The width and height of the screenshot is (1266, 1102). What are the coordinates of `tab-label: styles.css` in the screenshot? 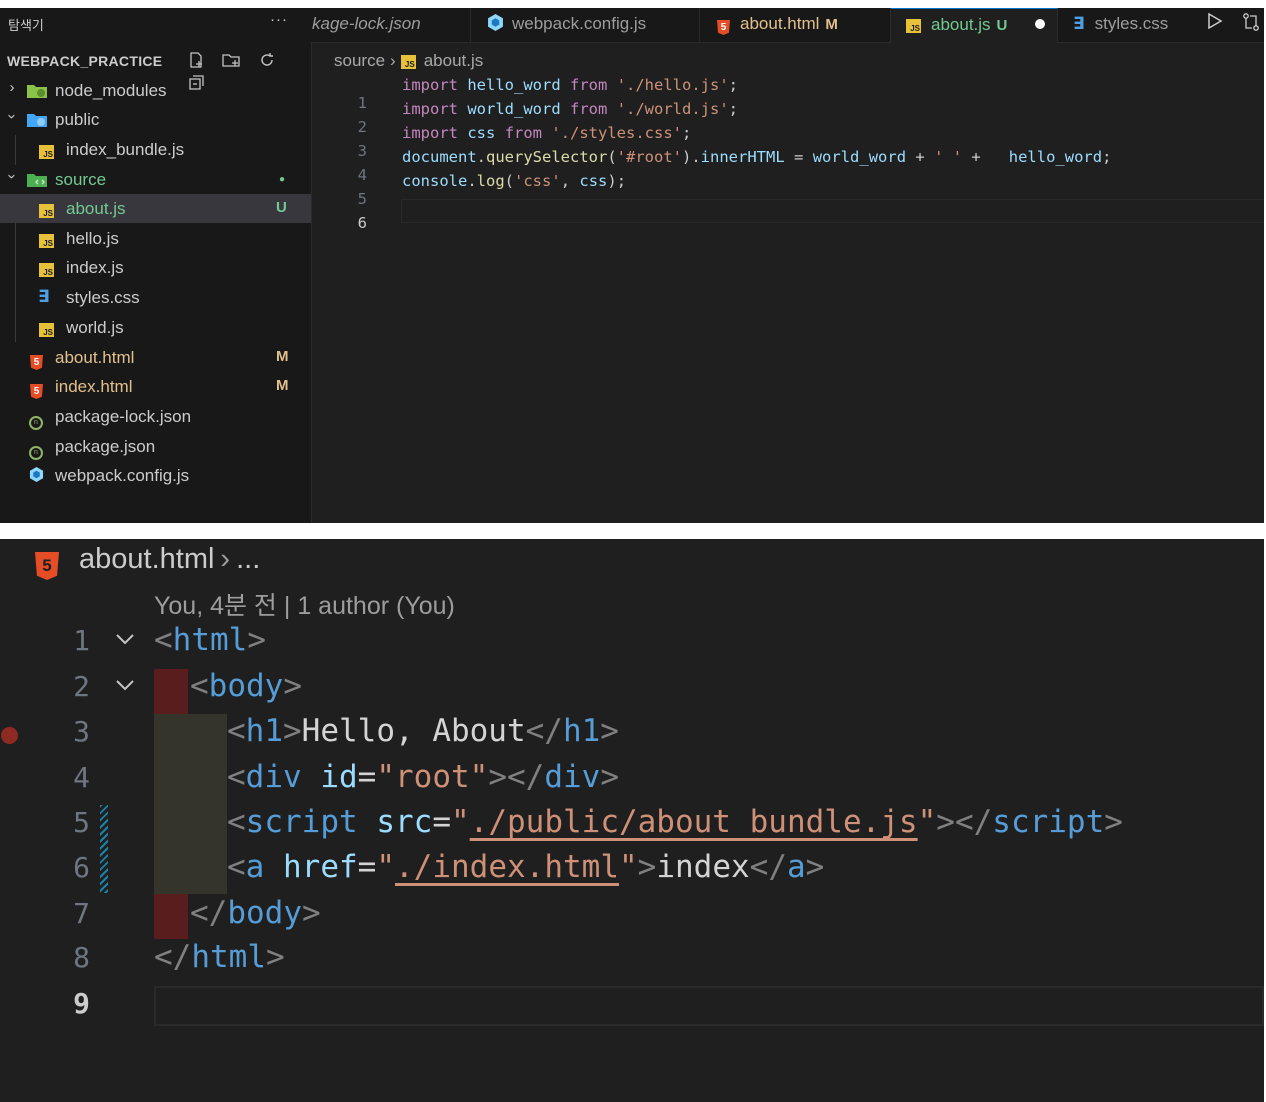 It's located at (1131, 23).